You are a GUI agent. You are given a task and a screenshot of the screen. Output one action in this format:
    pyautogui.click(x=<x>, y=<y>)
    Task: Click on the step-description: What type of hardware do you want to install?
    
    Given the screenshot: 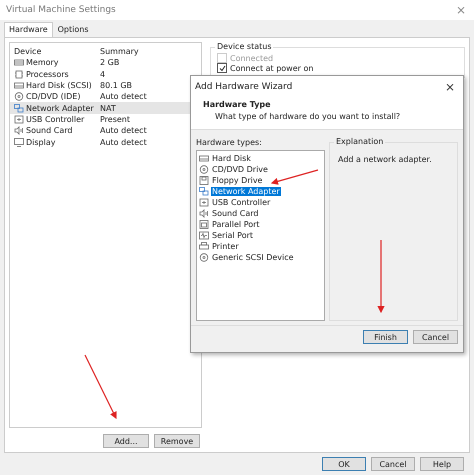 What is the action you would take?
    pyautogui.click(x=308, y=116)
    